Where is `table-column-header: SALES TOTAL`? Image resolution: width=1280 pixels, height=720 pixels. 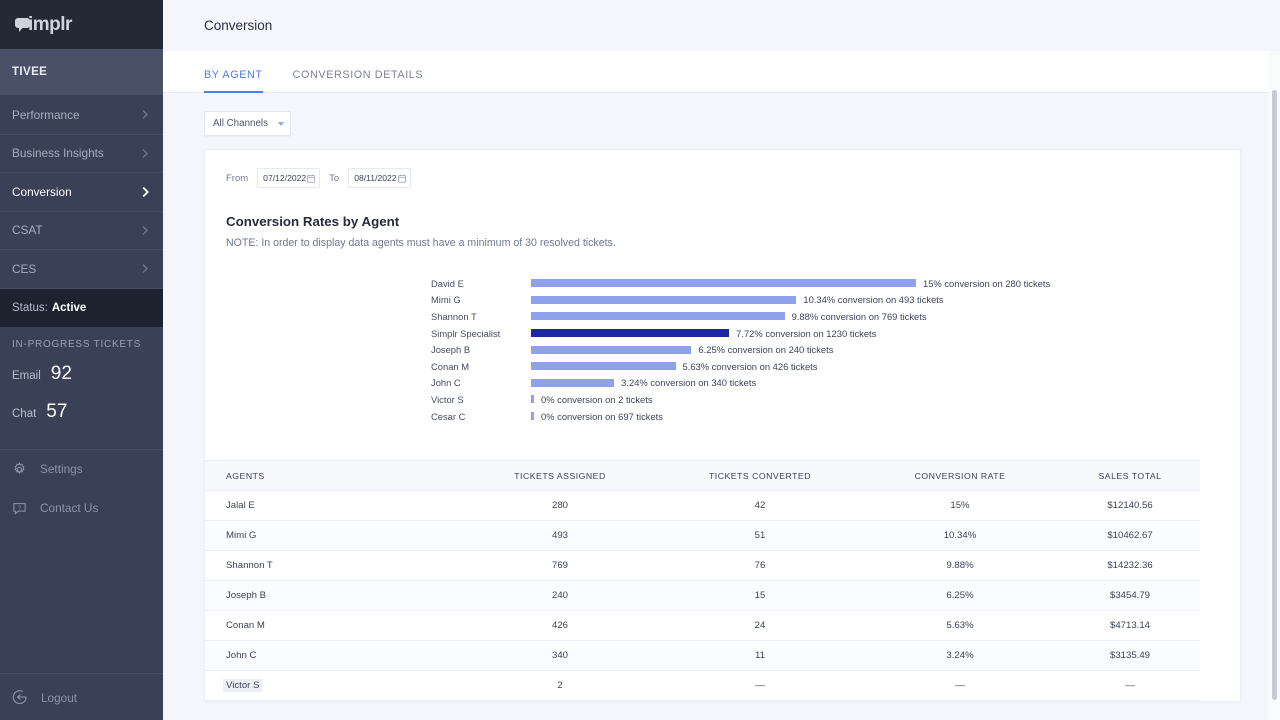
table-column-header: SALES TOTAL is located at coordinates (1130, 475).